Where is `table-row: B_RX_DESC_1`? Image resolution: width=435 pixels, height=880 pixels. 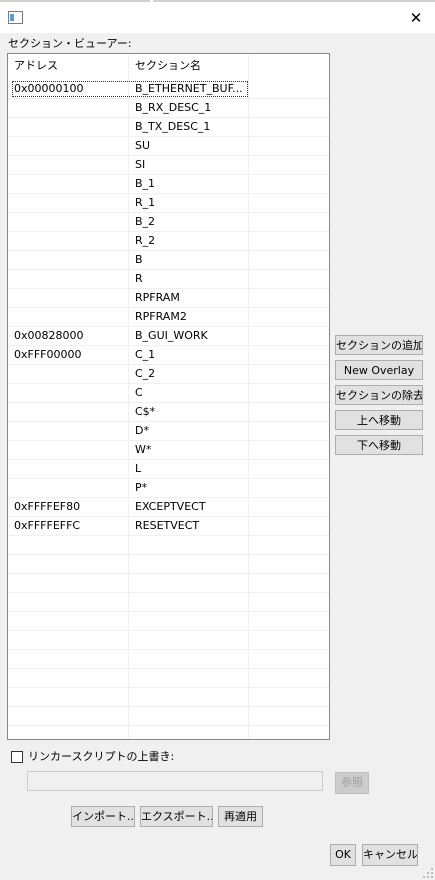
table-row: B_RX_DESC_1 is located at coordinates (168, 108).